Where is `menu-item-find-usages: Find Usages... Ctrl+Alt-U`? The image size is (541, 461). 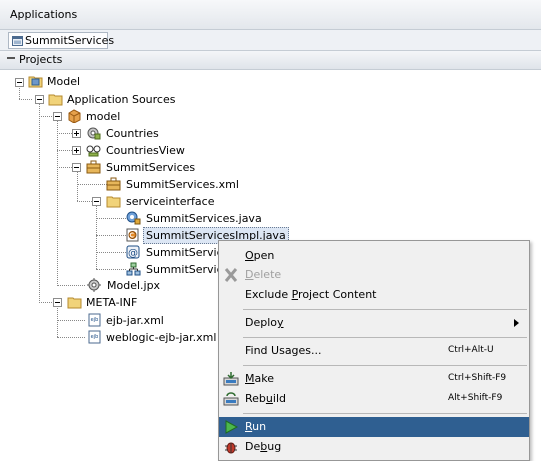 menu-item-find-usages: Find Usages... Ctrl+Alt-U is located at coordinates (374, 351).